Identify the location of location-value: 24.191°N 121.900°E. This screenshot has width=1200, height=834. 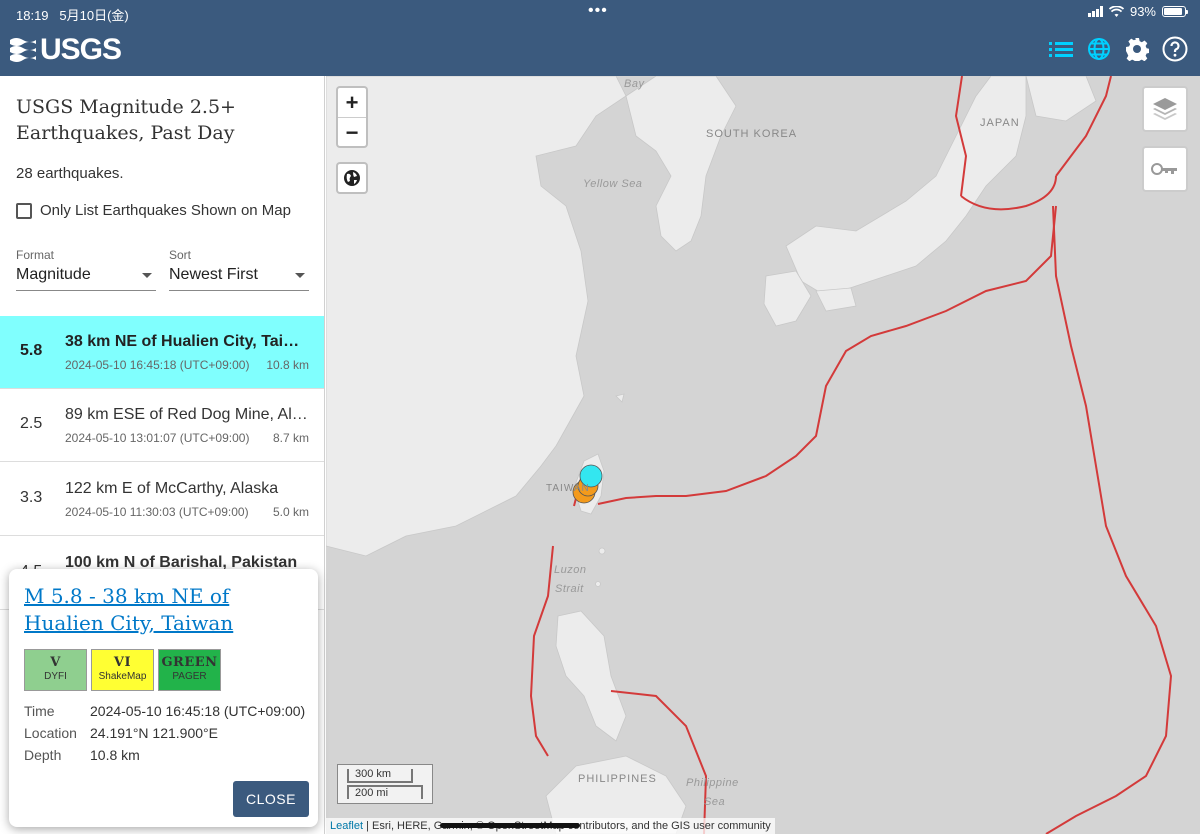
(154, 733).